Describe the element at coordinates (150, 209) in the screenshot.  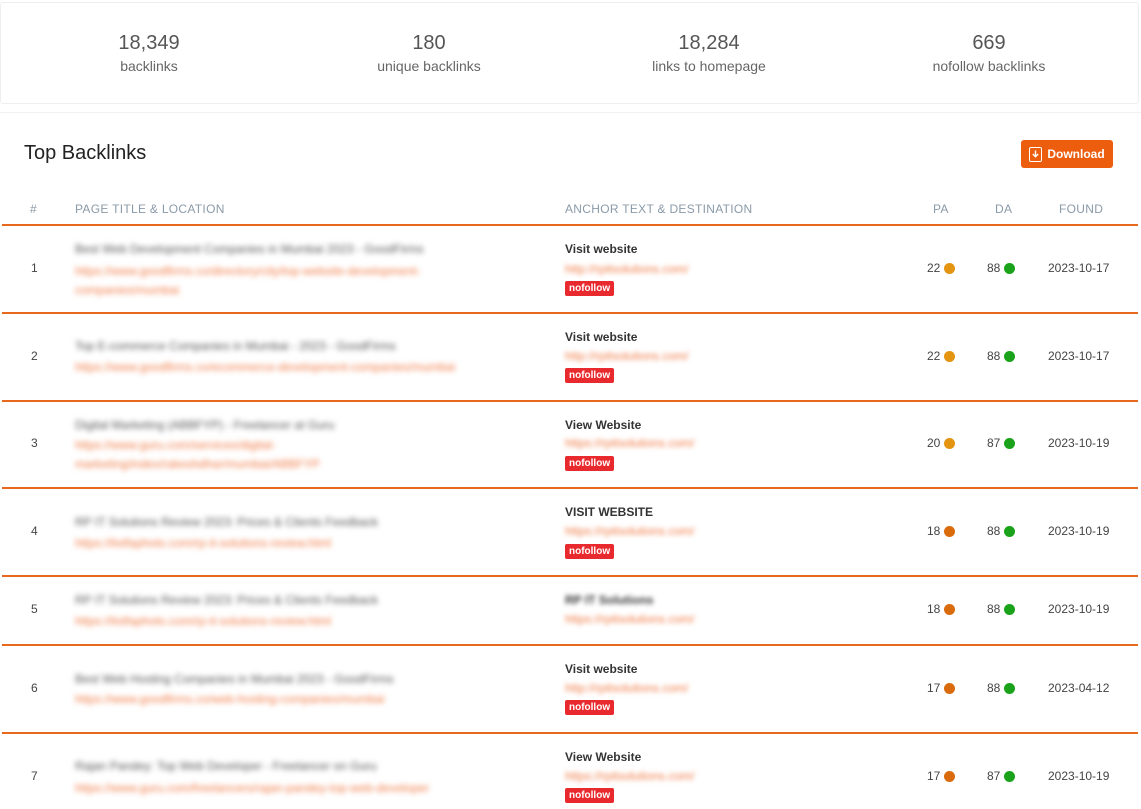
I see `col-header-page: PAGE TITLE & LOCATION` at that location.